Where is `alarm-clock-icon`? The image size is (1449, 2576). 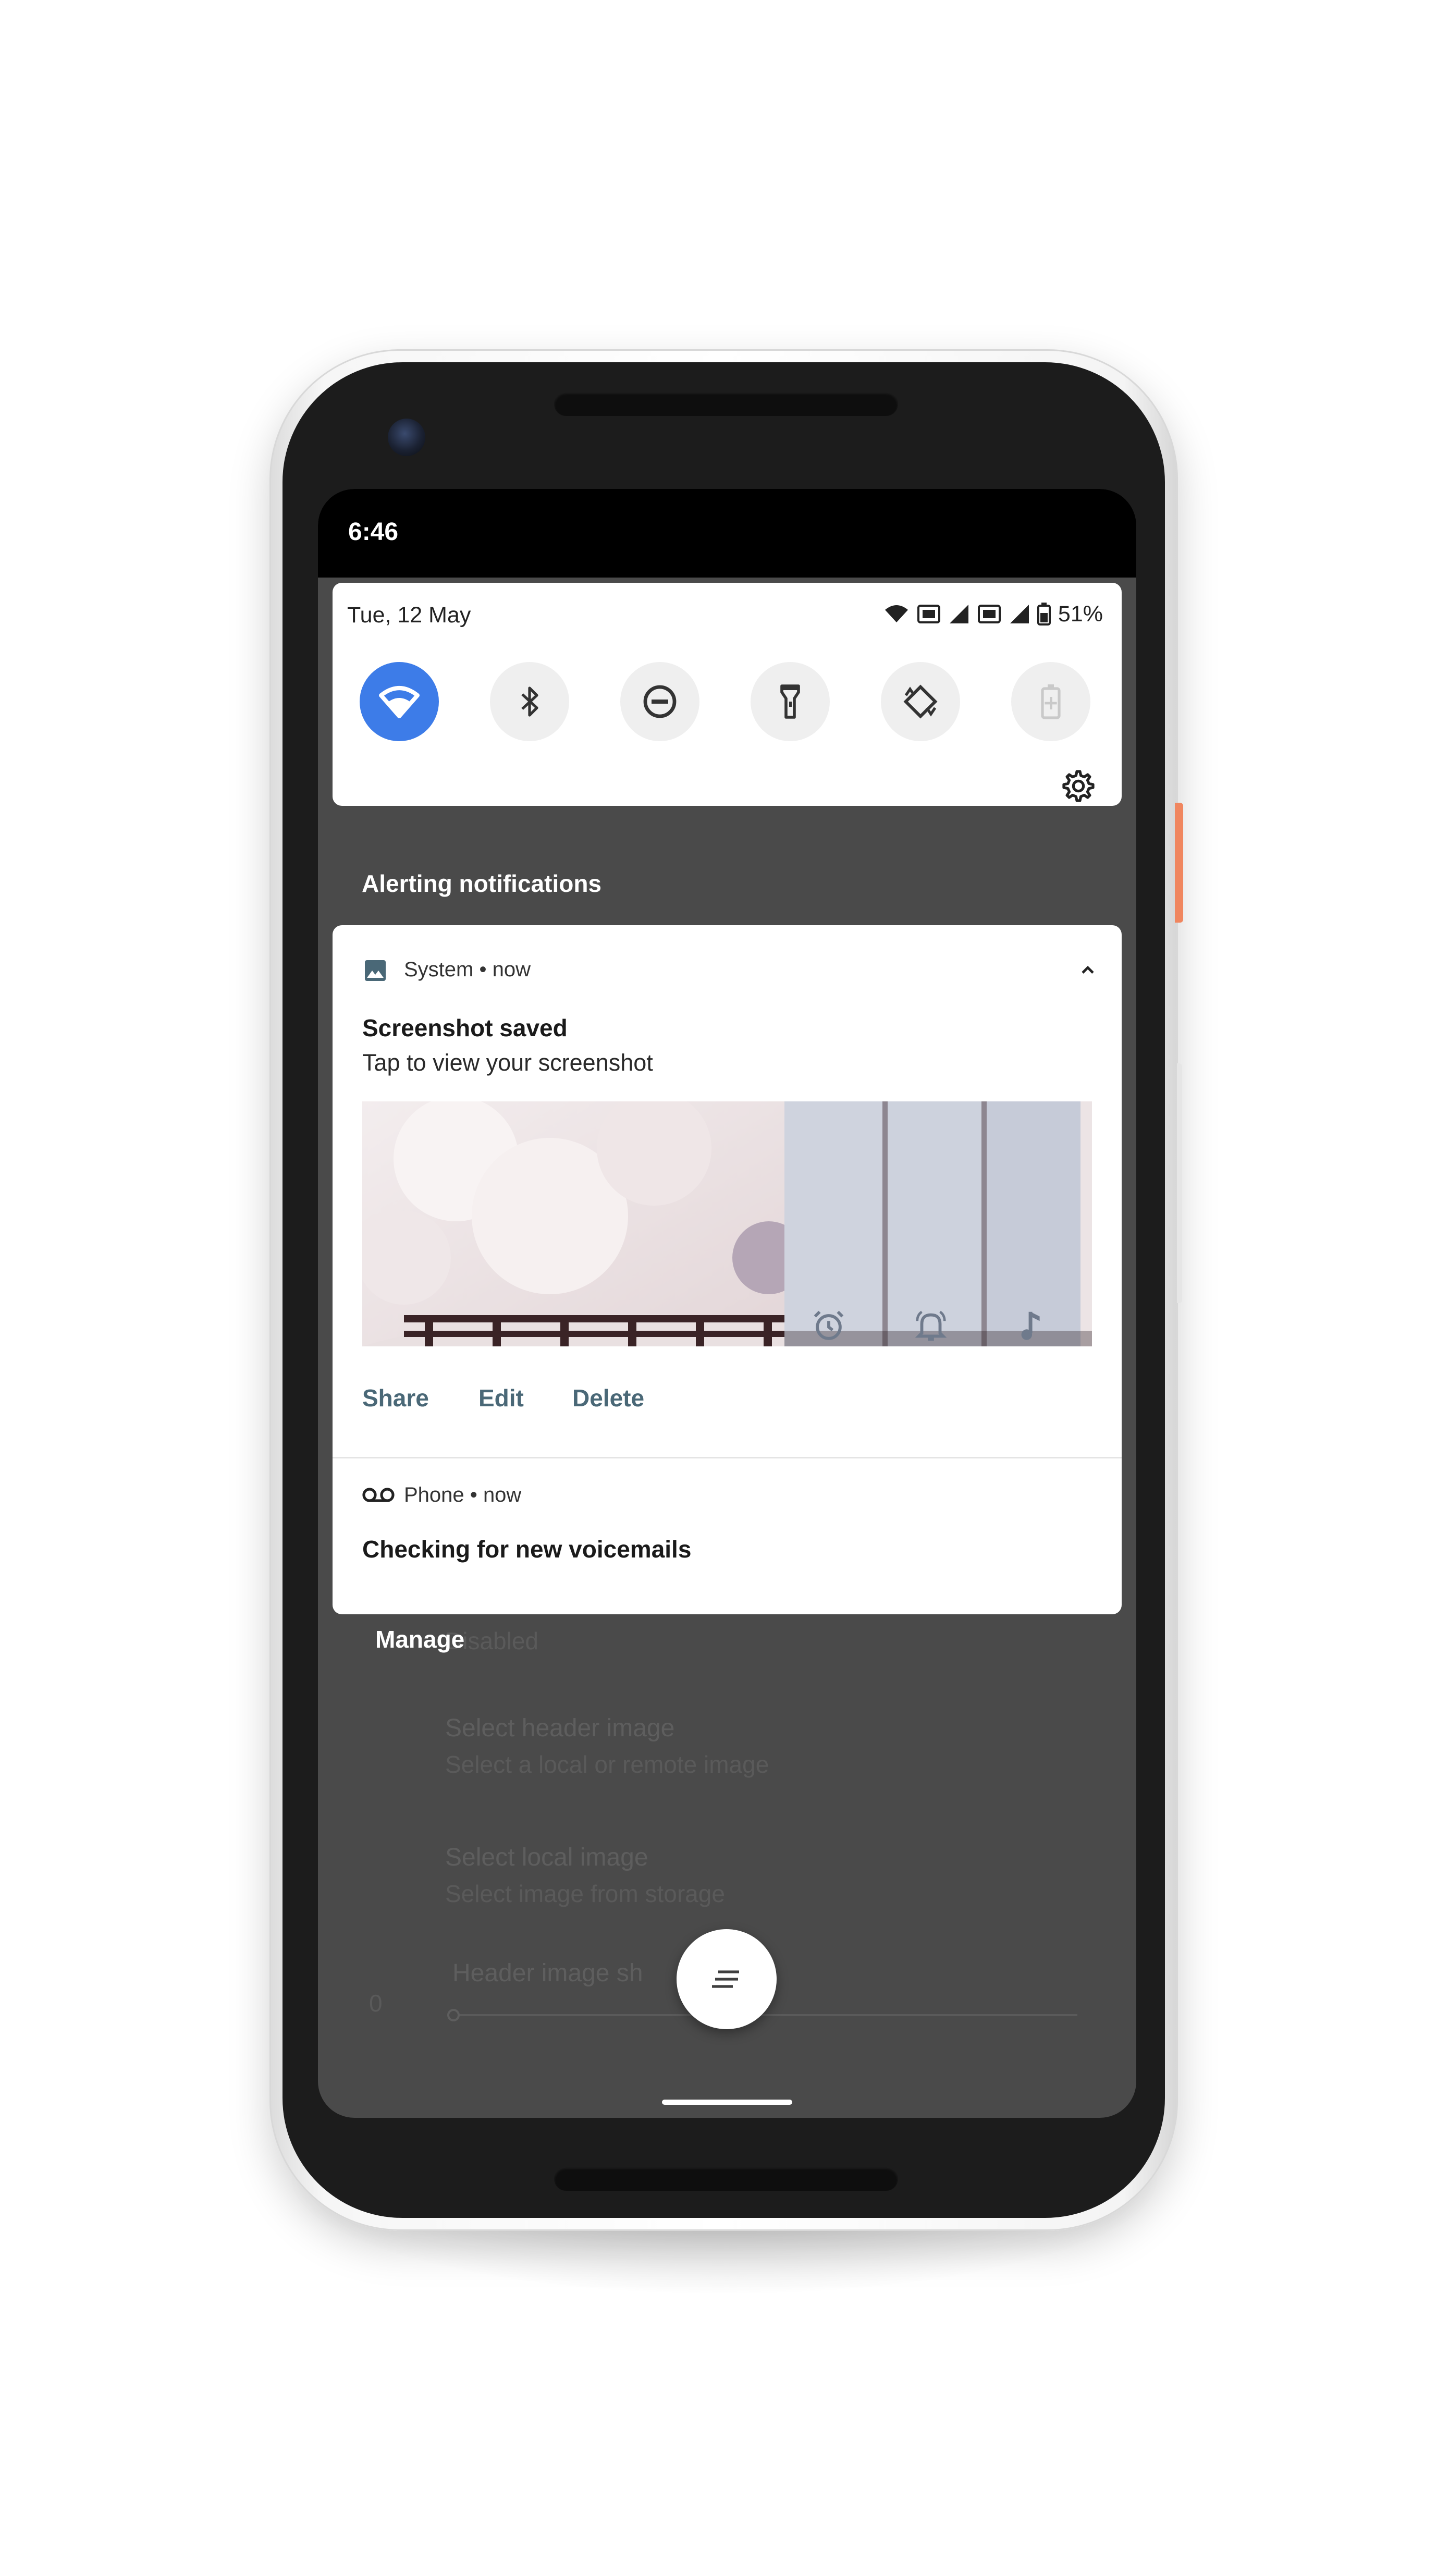
alarm-clock-icon is located at coordinates (829, 1325).